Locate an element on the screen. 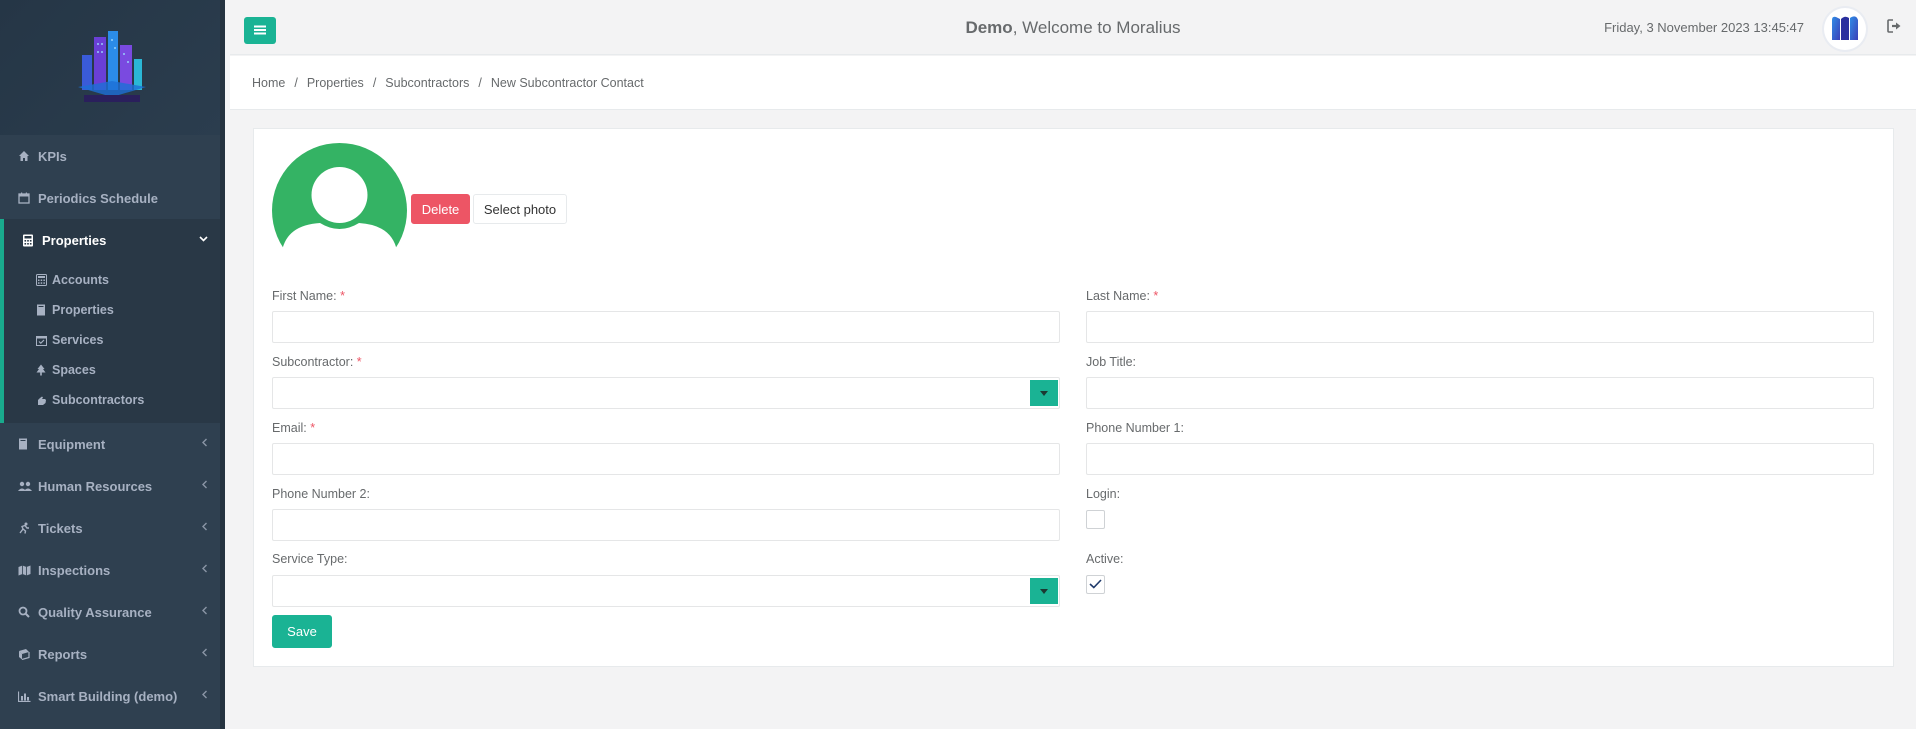  subcontractor-select is located at coordinates (666, 393).